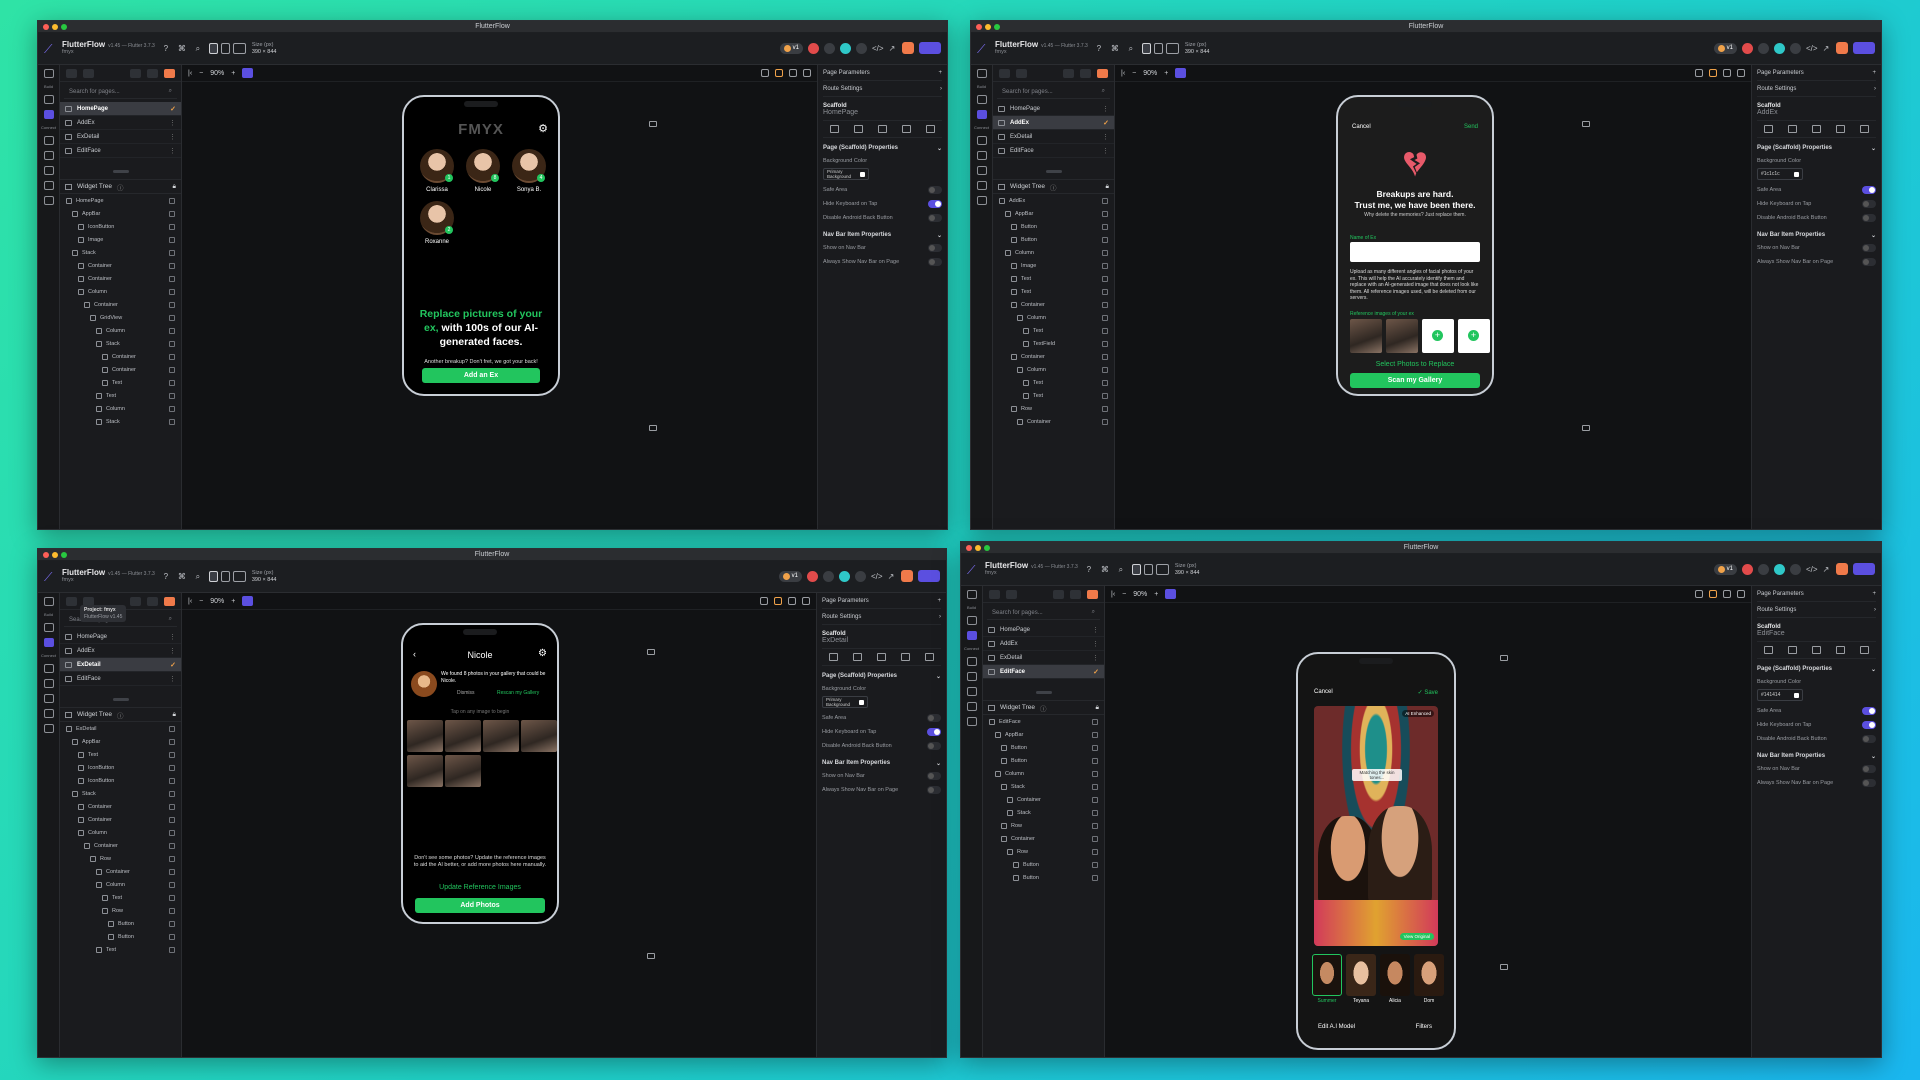 This screenshot has height=1080, width=1920. I want to click on page-item-homepage: HomePage ✓, so click(120, 109).